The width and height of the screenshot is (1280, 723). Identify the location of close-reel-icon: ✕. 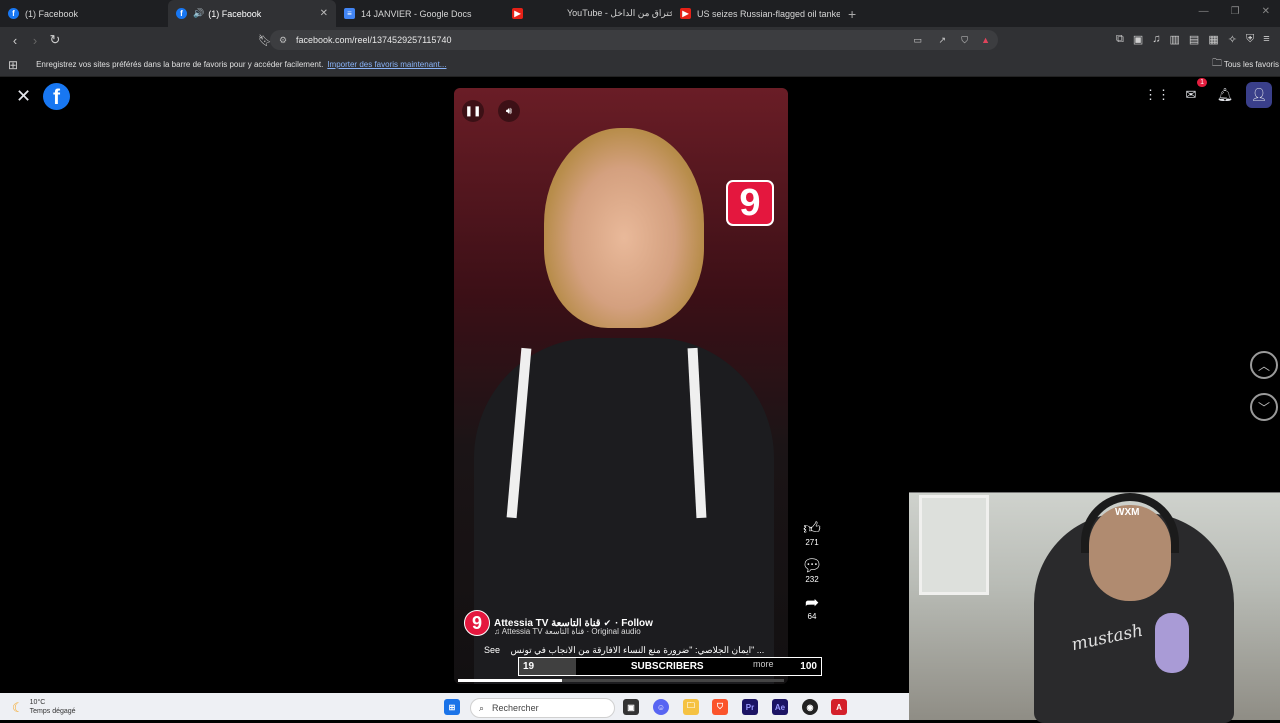
(23, 96).